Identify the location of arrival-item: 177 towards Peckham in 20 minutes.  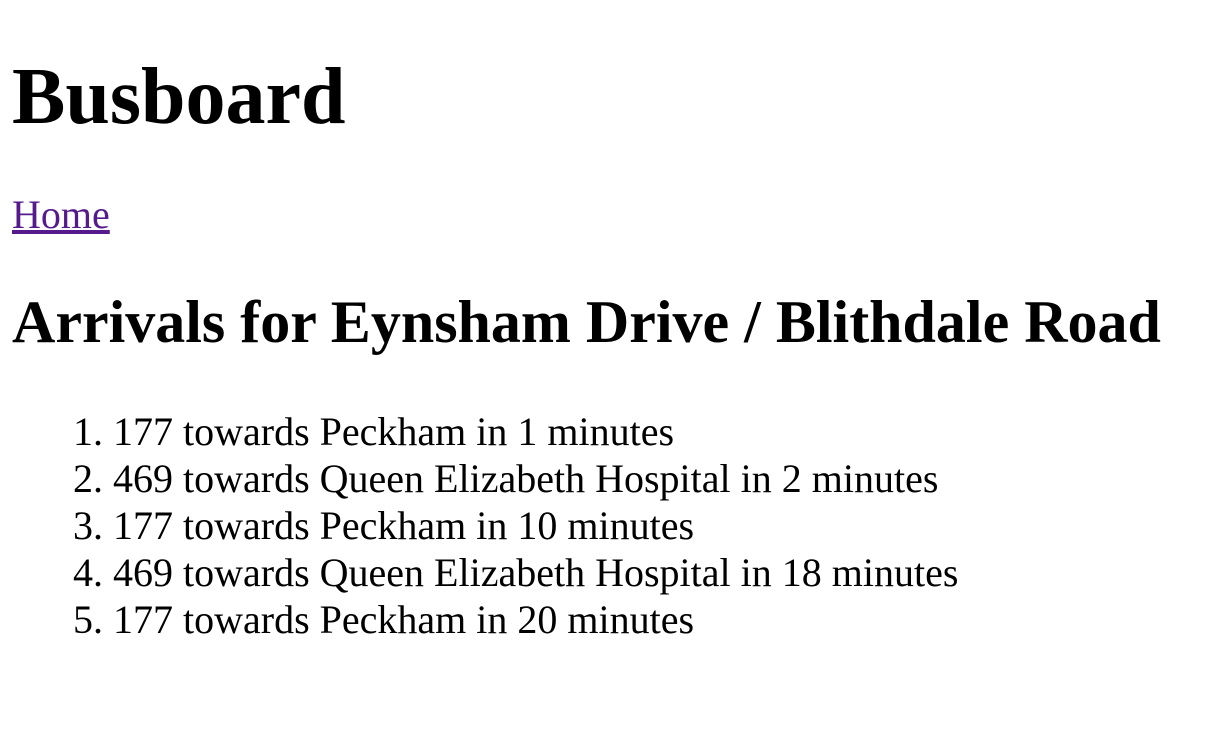
(535, 619).